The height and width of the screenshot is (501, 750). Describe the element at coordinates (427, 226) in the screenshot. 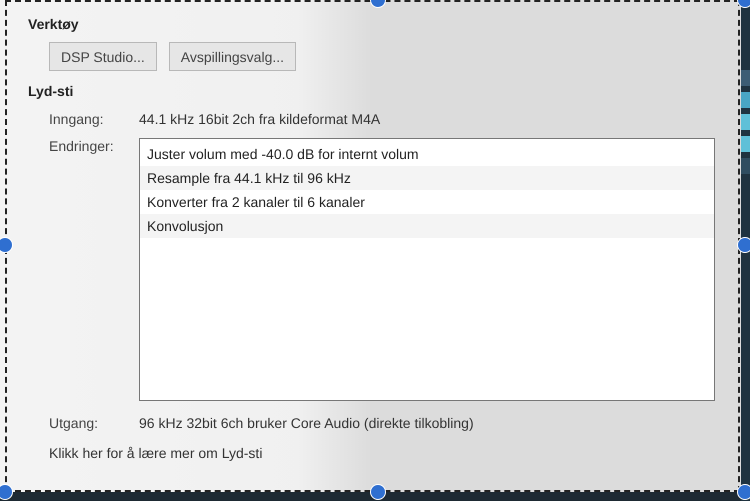

I see `list-item: Konvolusjon` at that location.